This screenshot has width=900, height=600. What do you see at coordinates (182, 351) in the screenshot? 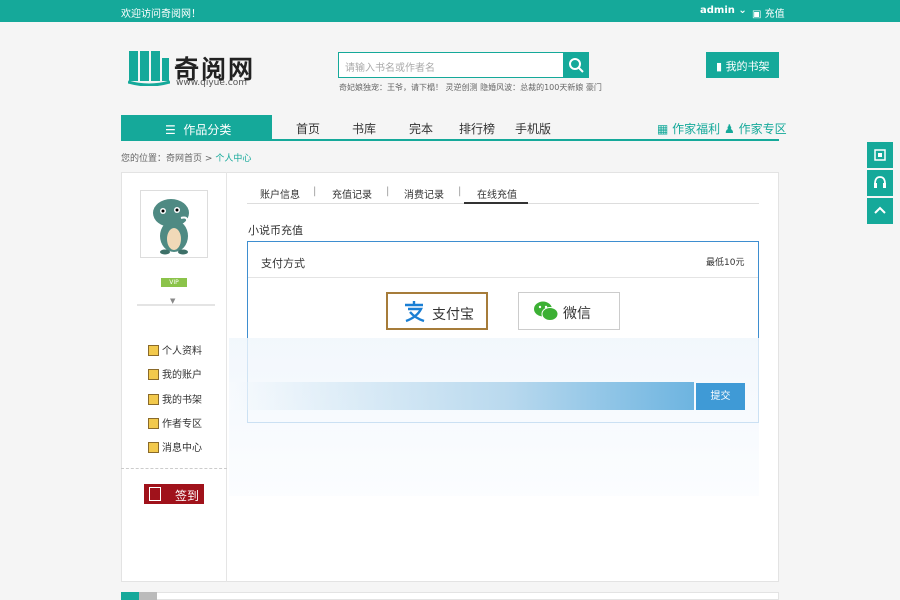
I see `sidebar-item-label: 个人资料` at bounding box center [182, 351].